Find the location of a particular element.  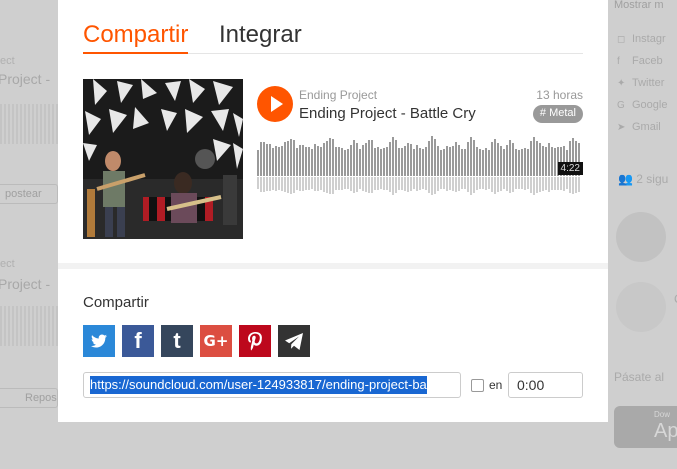

track-duration: 4:22 is located at coordinates (570, 168).